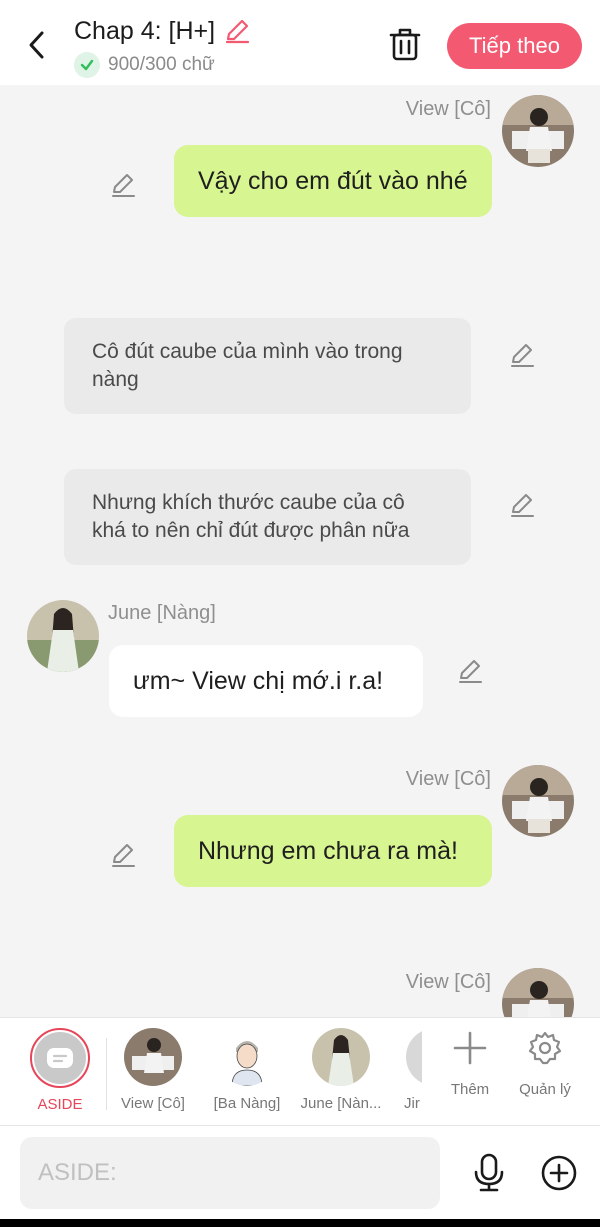 The image size is (600, 1227). I want to click on message-icon, so click(60, 1058).